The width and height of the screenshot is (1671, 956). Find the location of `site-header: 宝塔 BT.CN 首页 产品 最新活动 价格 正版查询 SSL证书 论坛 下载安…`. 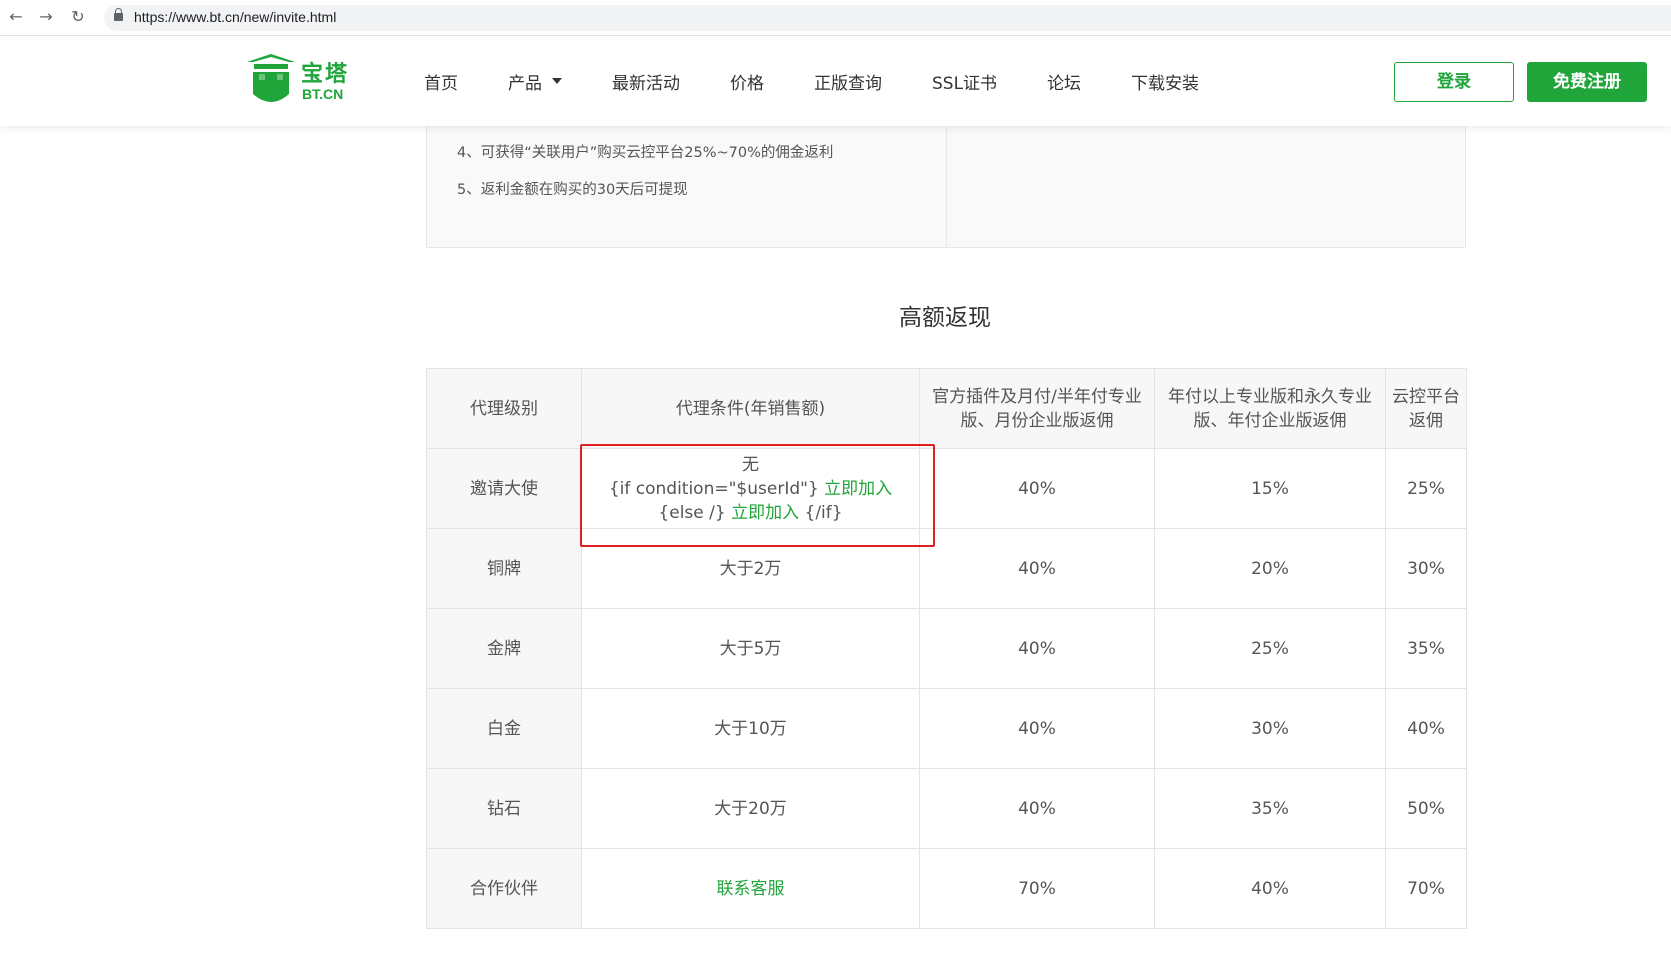

site-header: 宝塔 BT.CN 首页 产品 最新活动 价格 正版查询 SSL证书 论坛 下载安… is located at coordinates (835, 81).